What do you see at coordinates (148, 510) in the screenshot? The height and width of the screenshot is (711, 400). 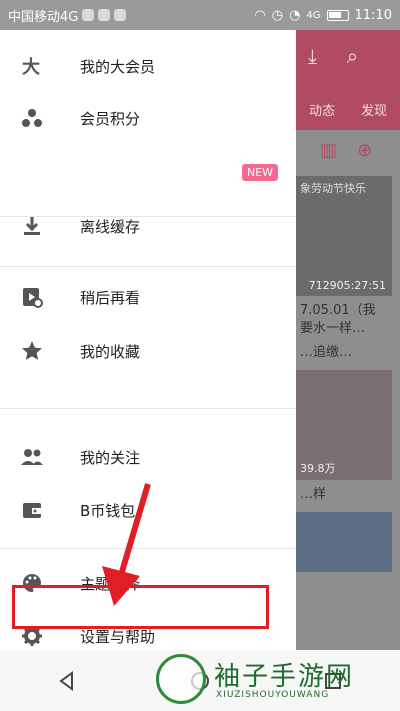 I see `menu-item-wallet: B币钱包` at bounding box center [148, 510].